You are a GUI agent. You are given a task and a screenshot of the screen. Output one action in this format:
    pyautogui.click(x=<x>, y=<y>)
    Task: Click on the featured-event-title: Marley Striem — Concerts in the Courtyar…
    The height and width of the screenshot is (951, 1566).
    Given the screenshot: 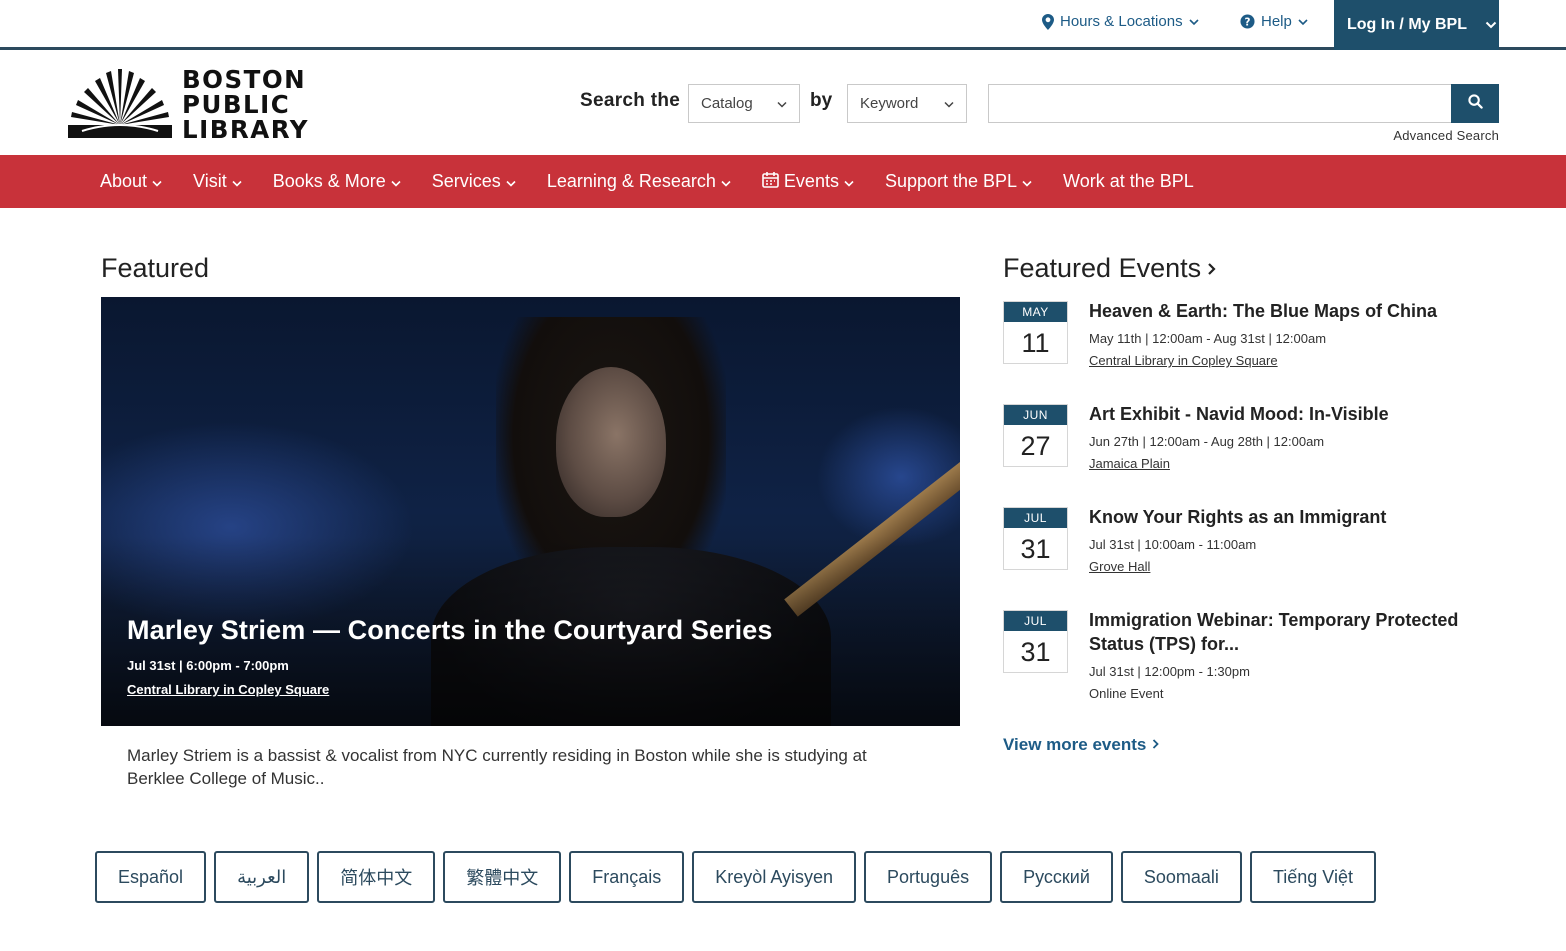 What is the action you would take?
    pyautogui.click(x=450, y=630)
    